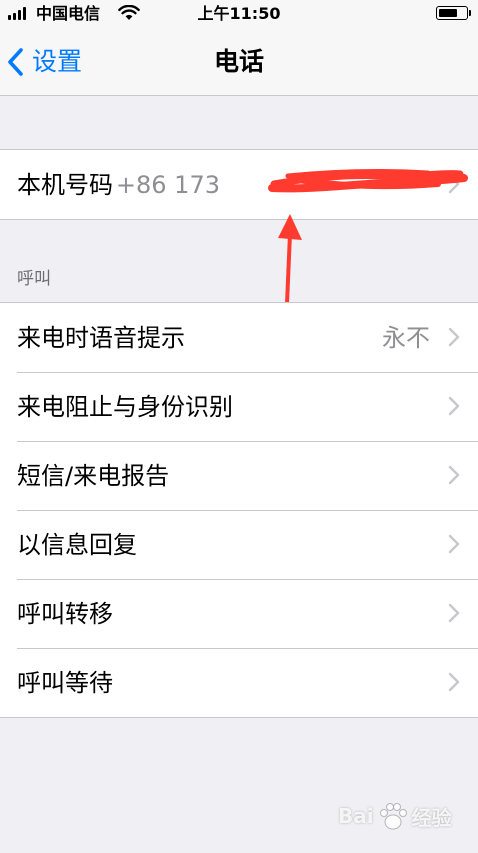 The image size is (478, 853). I want to click on row-label: 呼叫等待, so click(65, 682).